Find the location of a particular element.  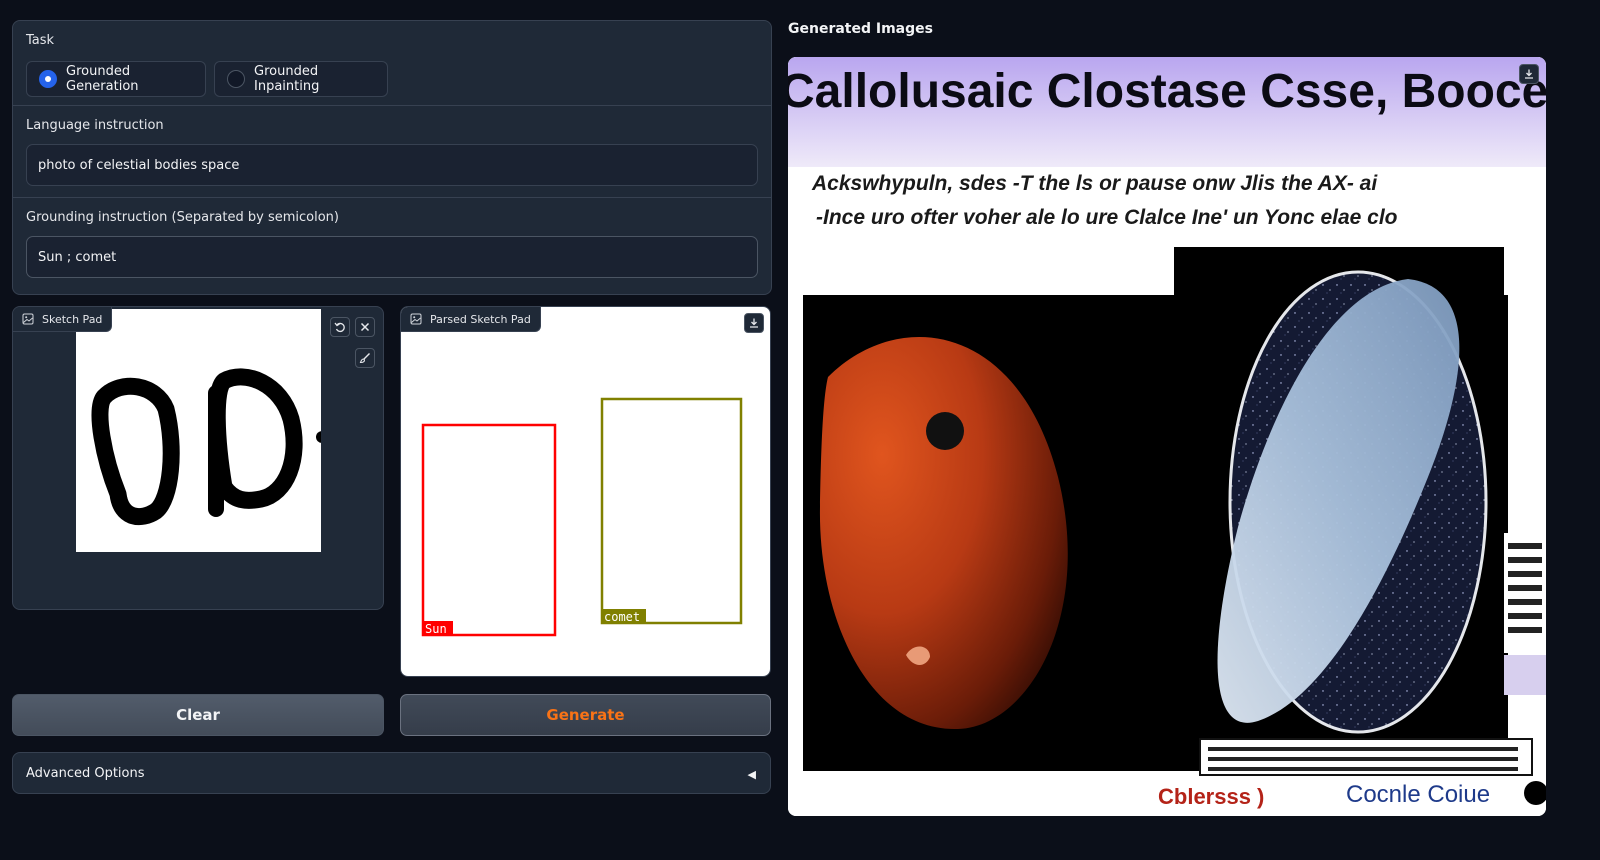

brush-icon is located at coordinates (364, 358).